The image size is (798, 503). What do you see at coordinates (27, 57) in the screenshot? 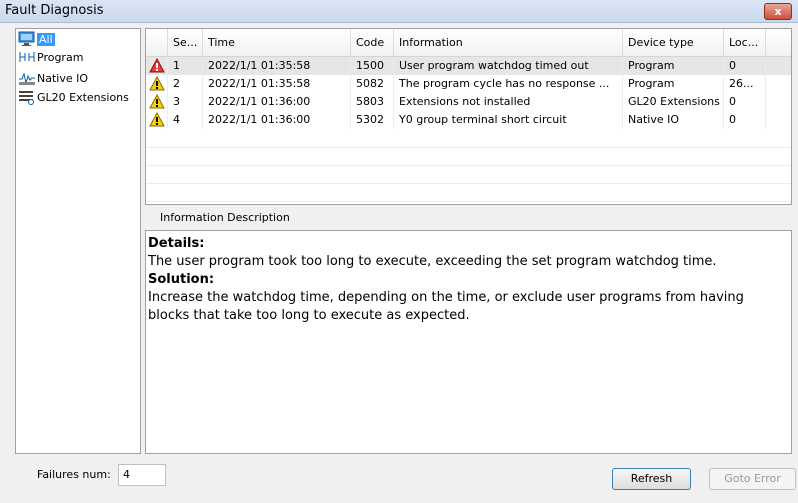
I see `ladder-icon` at bounding box center [27, 57].